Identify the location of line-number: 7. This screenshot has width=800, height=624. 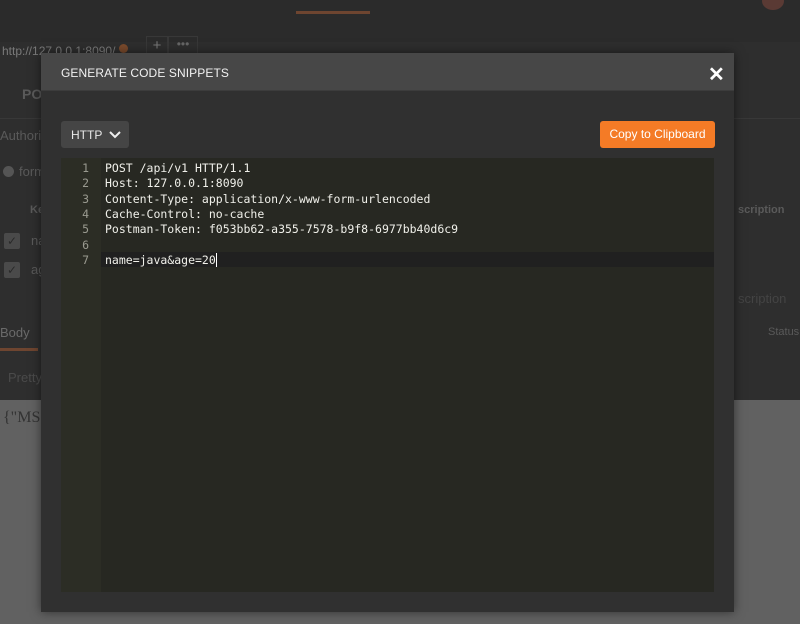
(85, 259).